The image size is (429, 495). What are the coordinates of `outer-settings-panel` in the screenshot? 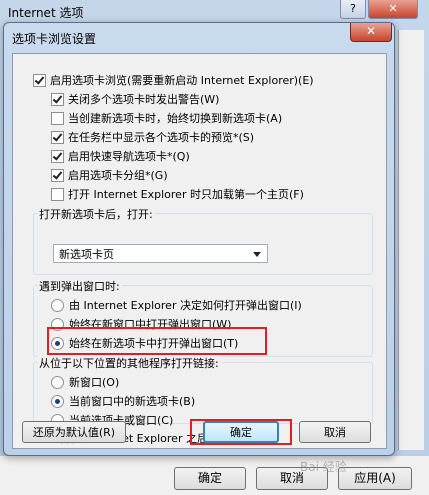 It's located at (411, 240).